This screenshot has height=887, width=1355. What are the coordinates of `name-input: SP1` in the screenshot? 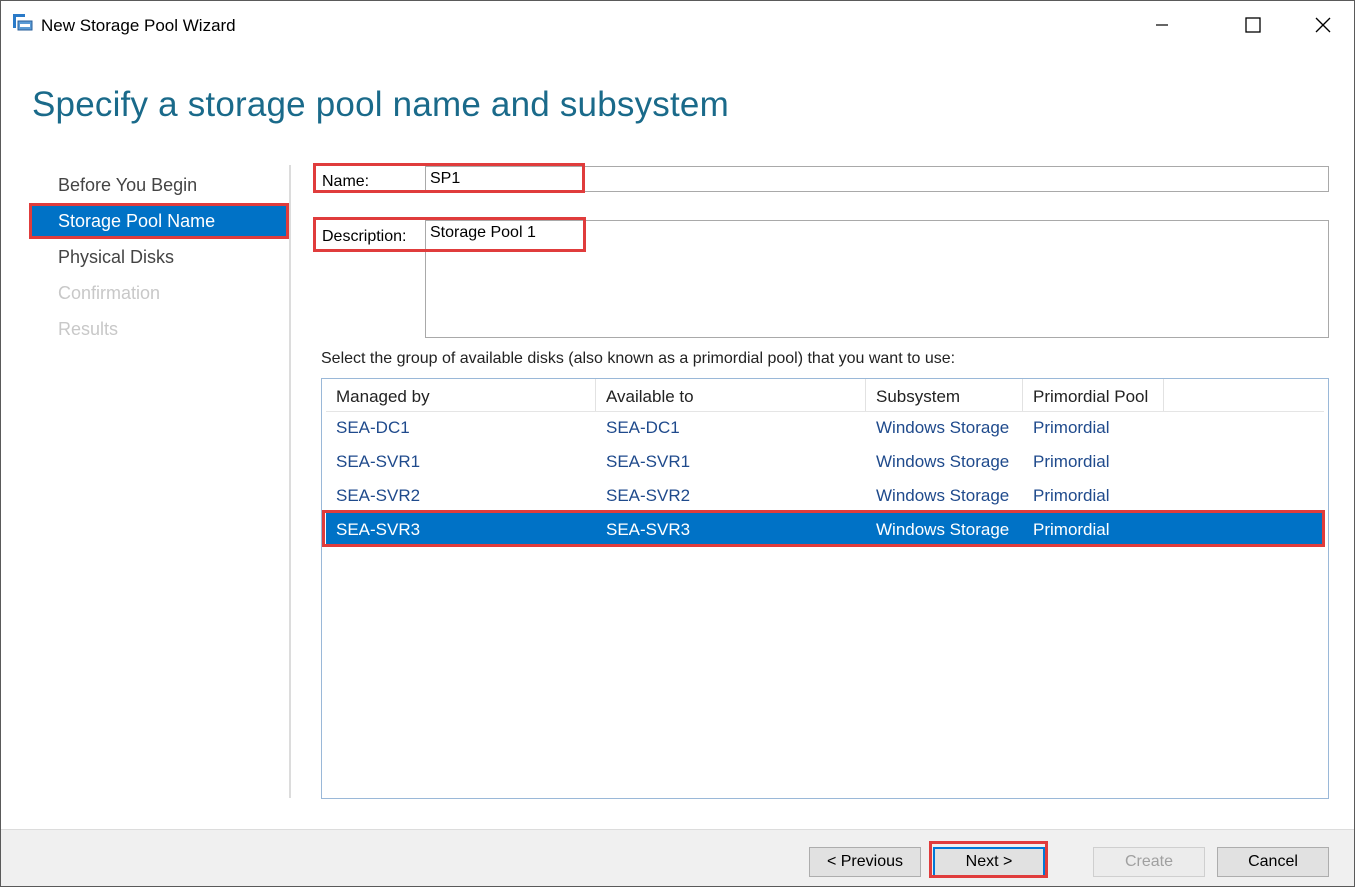 It's located at (445, 178).